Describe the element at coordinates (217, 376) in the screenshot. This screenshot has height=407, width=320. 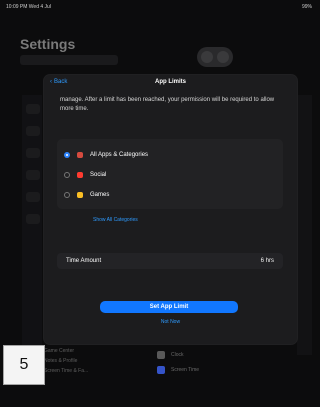
I see `background-app-list: Clock Screen Time` at that location.